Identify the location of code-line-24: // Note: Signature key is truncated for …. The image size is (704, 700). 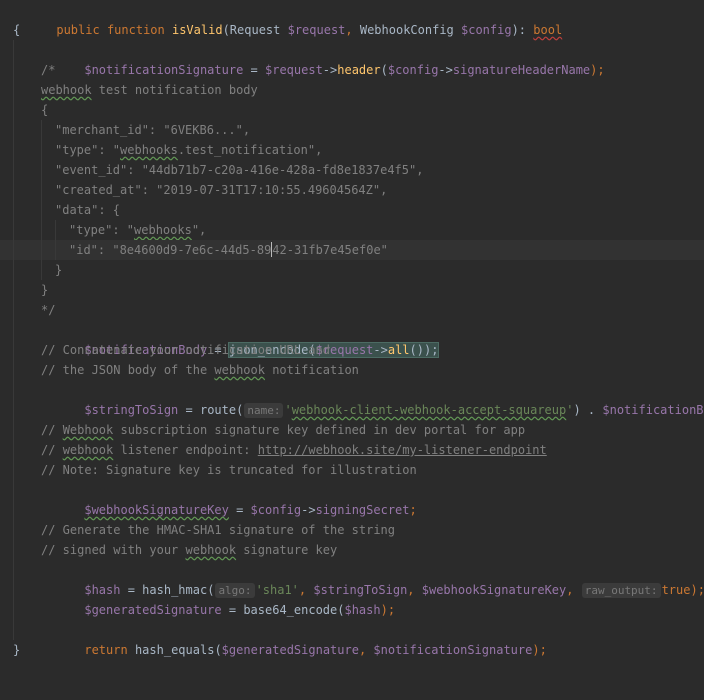
(352, 470).